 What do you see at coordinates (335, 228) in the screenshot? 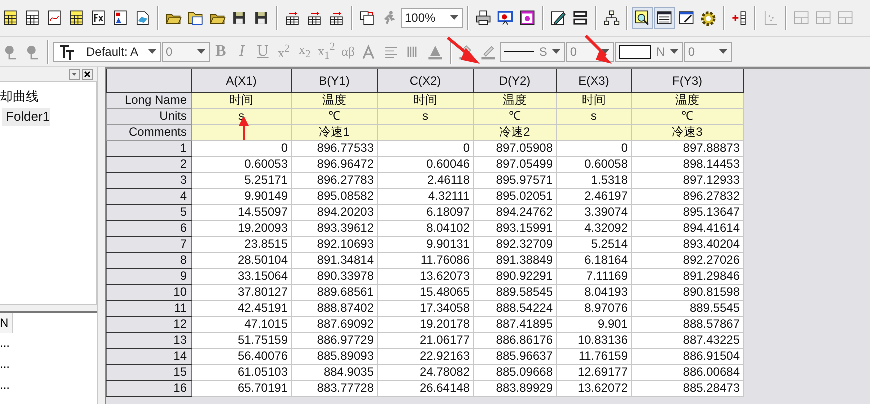
I see `table-cell: 893.39612` at bounding box center [335, 228].